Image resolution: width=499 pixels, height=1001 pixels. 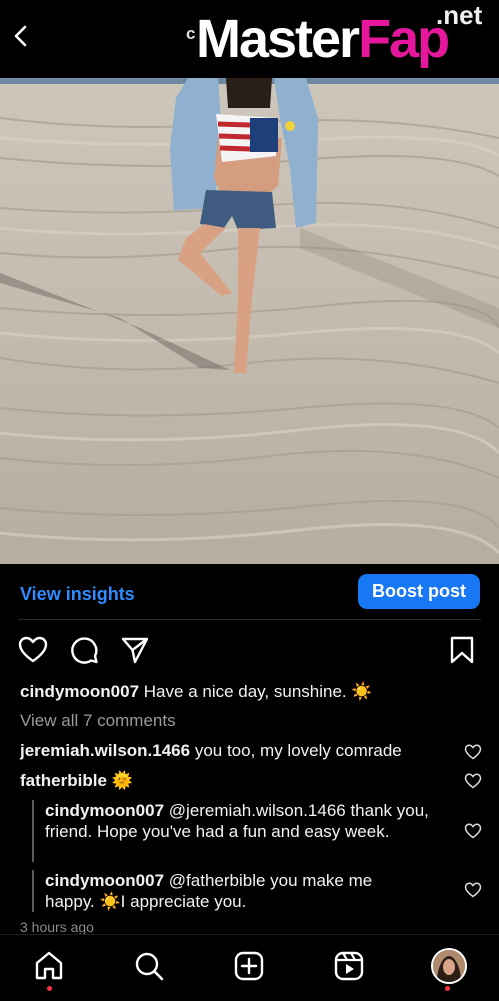 I want to click on comment-item: fatherbible 🌞, so click(x=76, y=780).